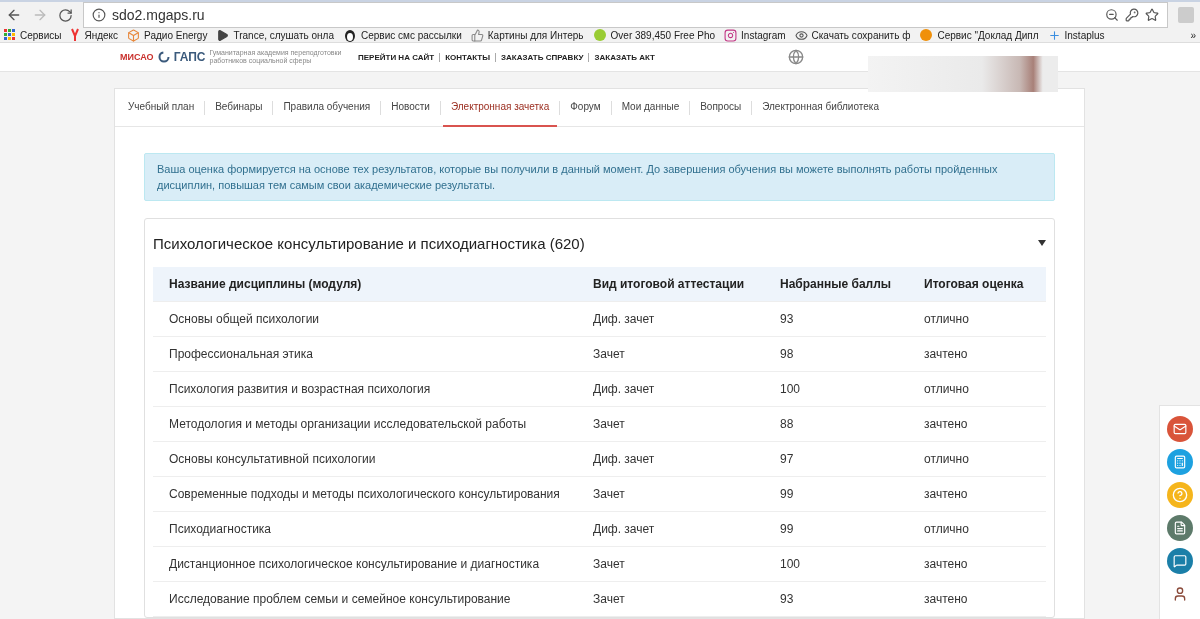 This screenshot has height=619, width=1200. I want to click on thumbs-up-icon, so click(477, 35).